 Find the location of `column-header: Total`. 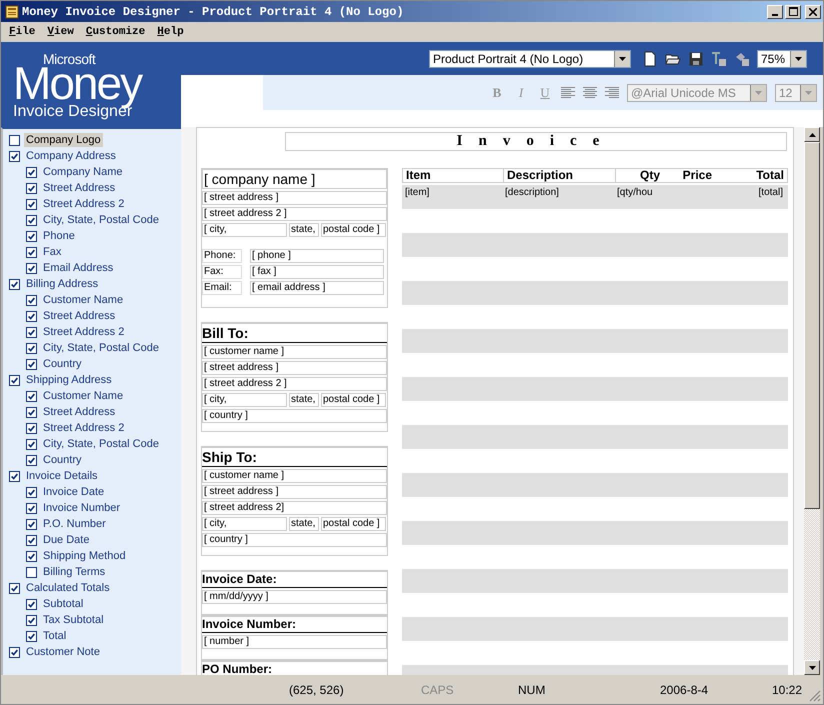

column-header: Total is located at coordinates (770, 175).